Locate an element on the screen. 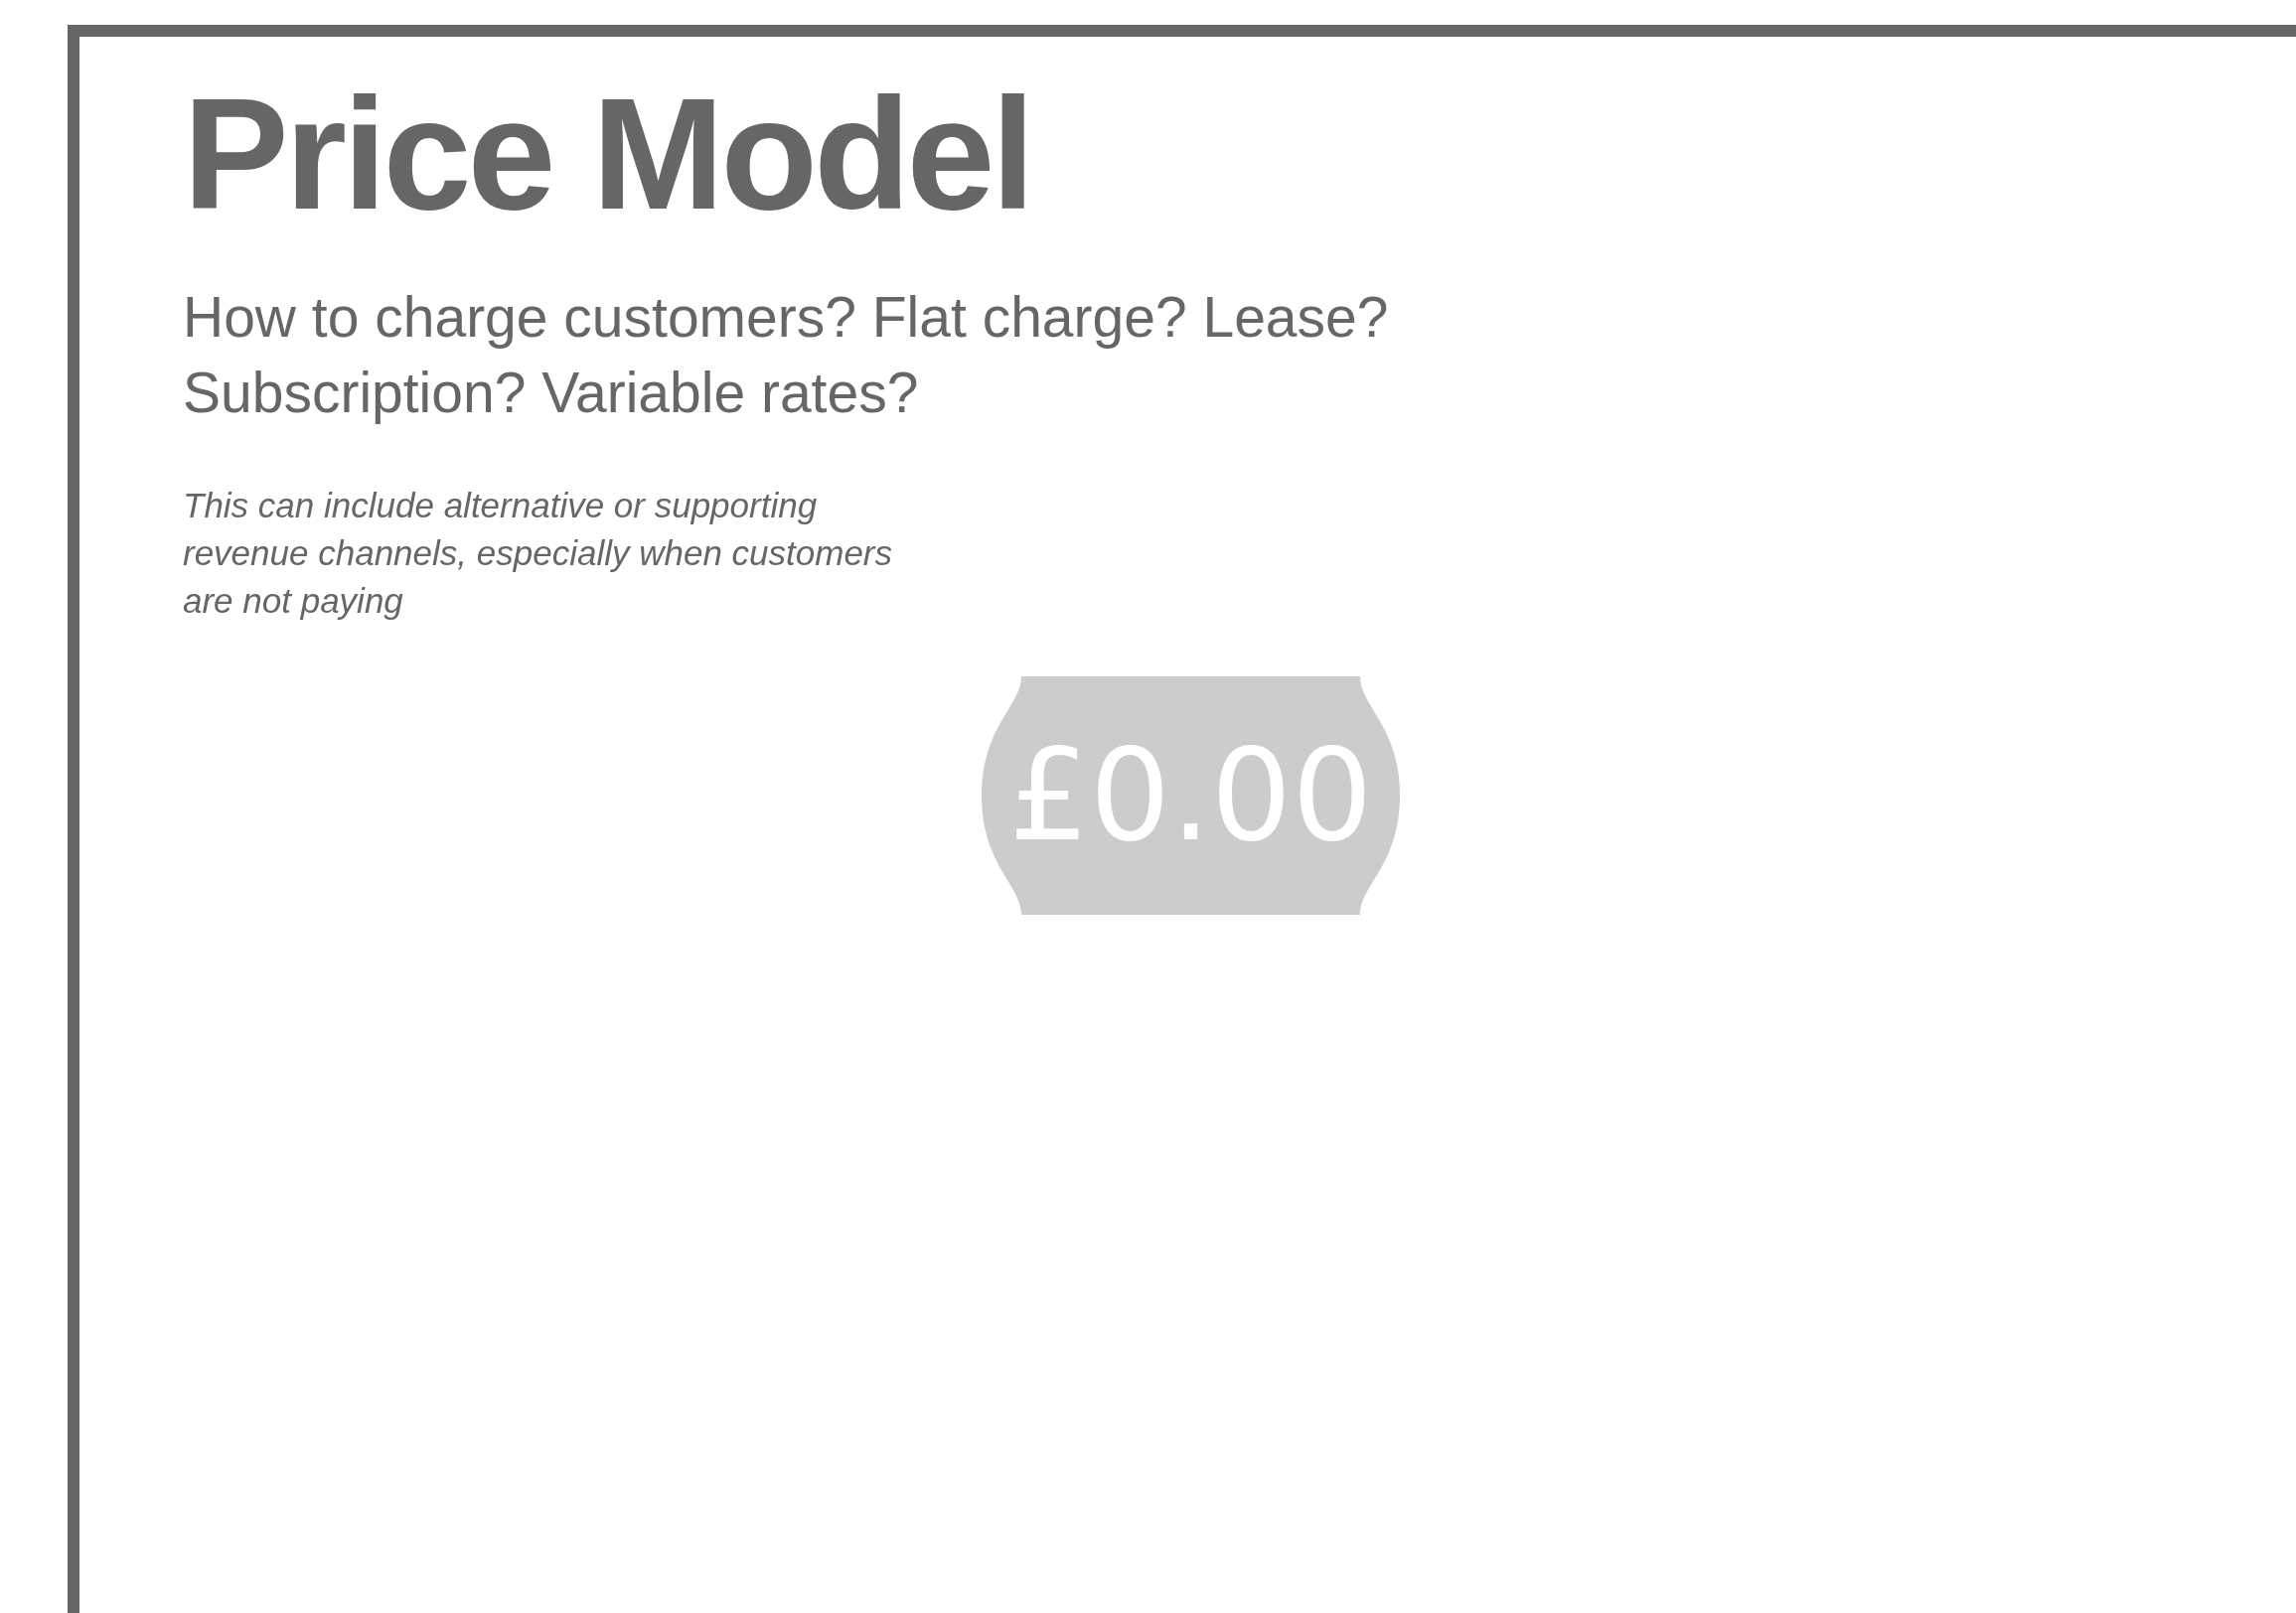  question-text: How to charge customers? Flat charge? Lease? Subscription? Variable rates? is located at coordinates (786, 355).